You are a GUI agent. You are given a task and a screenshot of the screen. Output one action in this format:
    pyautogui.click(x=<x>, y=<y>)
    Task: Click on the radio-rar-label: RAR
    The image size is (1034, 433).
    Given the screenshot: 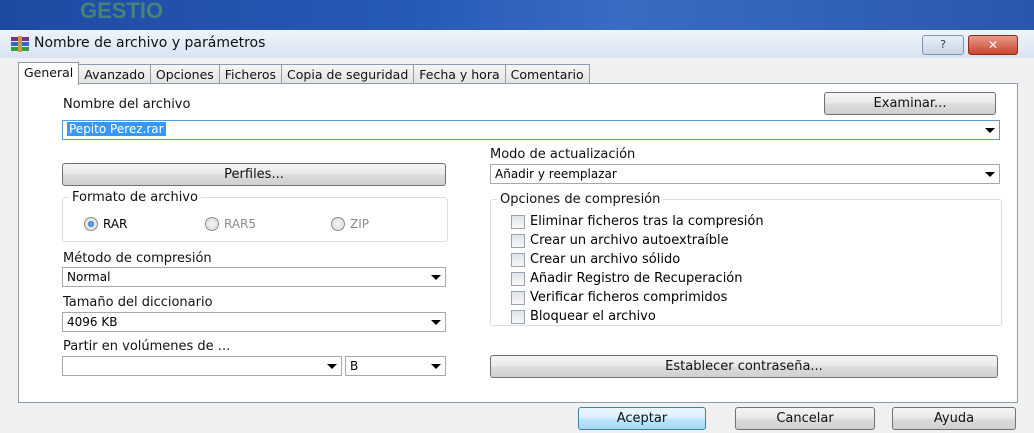 What is the action you would take?
    pyautogui.click(x=115, y=224)
    